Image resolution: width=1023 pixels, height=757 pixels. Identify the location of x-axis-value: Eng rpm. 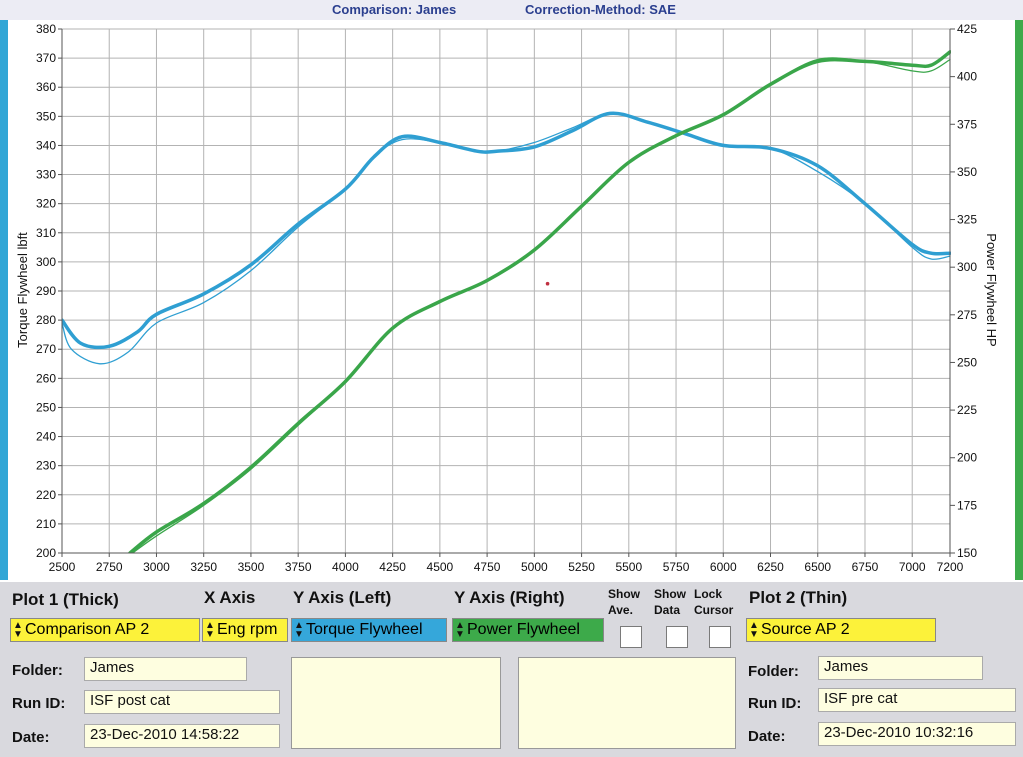
(247, 629).